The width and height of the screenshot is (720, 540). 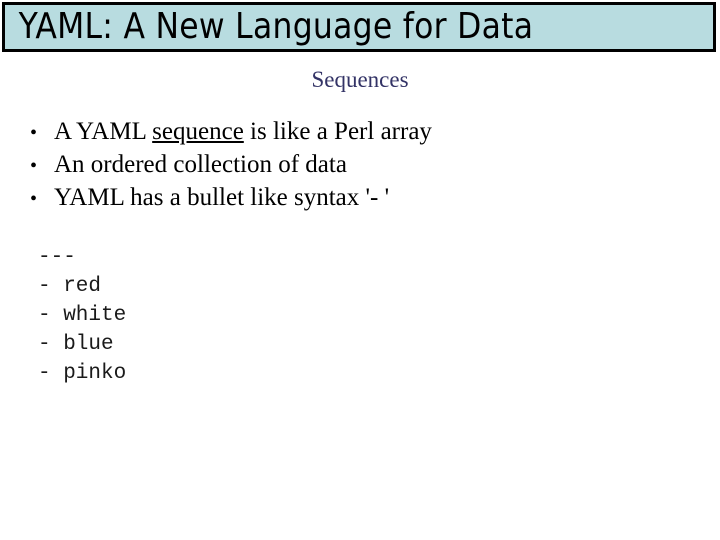 I want to click on bullet-text-pre: YAML has a bullet like syntax '- ', so click(x=222, y=197).